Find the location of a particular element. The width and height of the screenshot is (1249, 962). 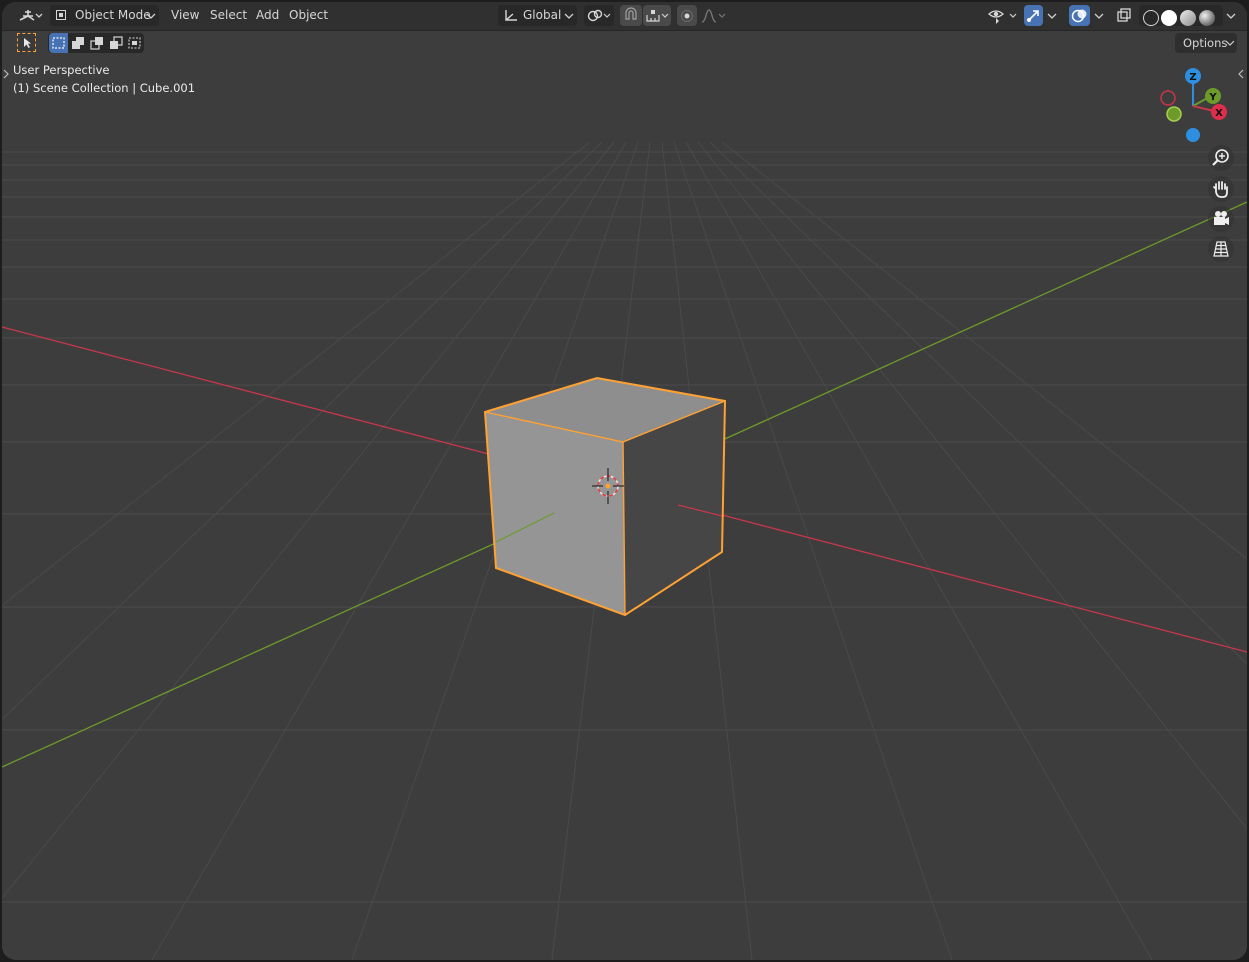

shading-options-dropdown is located at coordinates (1232, 15).